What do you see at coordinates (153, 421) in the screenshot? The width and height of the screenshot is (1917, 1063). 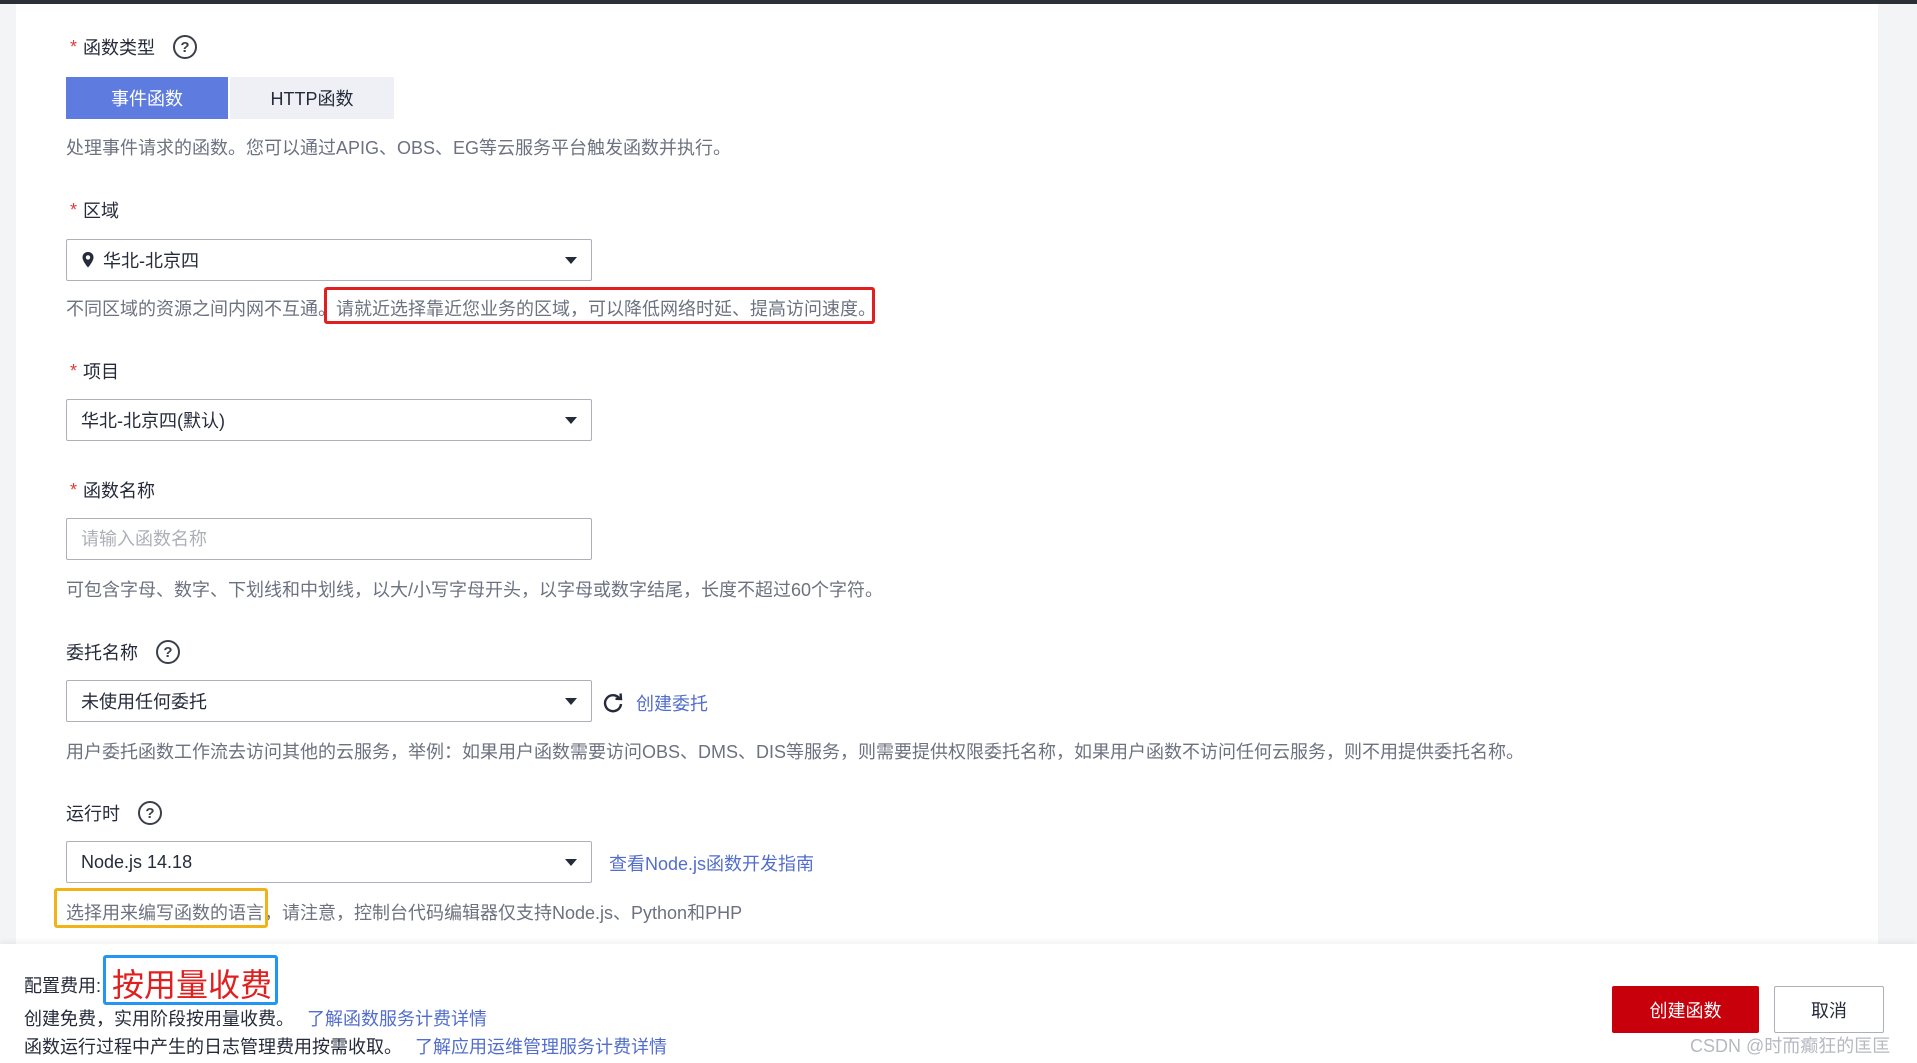 I see `project-value: 华北-北京四(默认)` at bounding box center [153, 421].